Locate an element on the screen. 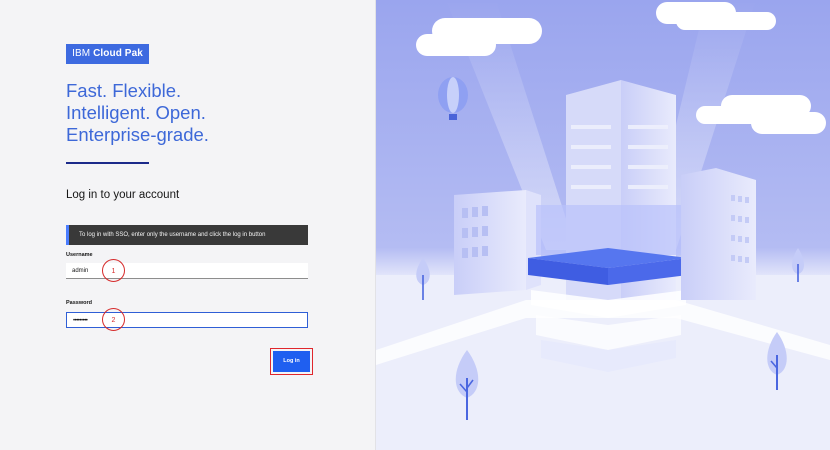 This screenshot has width=830, height=450. password-label: Password is located at coordinates (79, 303).